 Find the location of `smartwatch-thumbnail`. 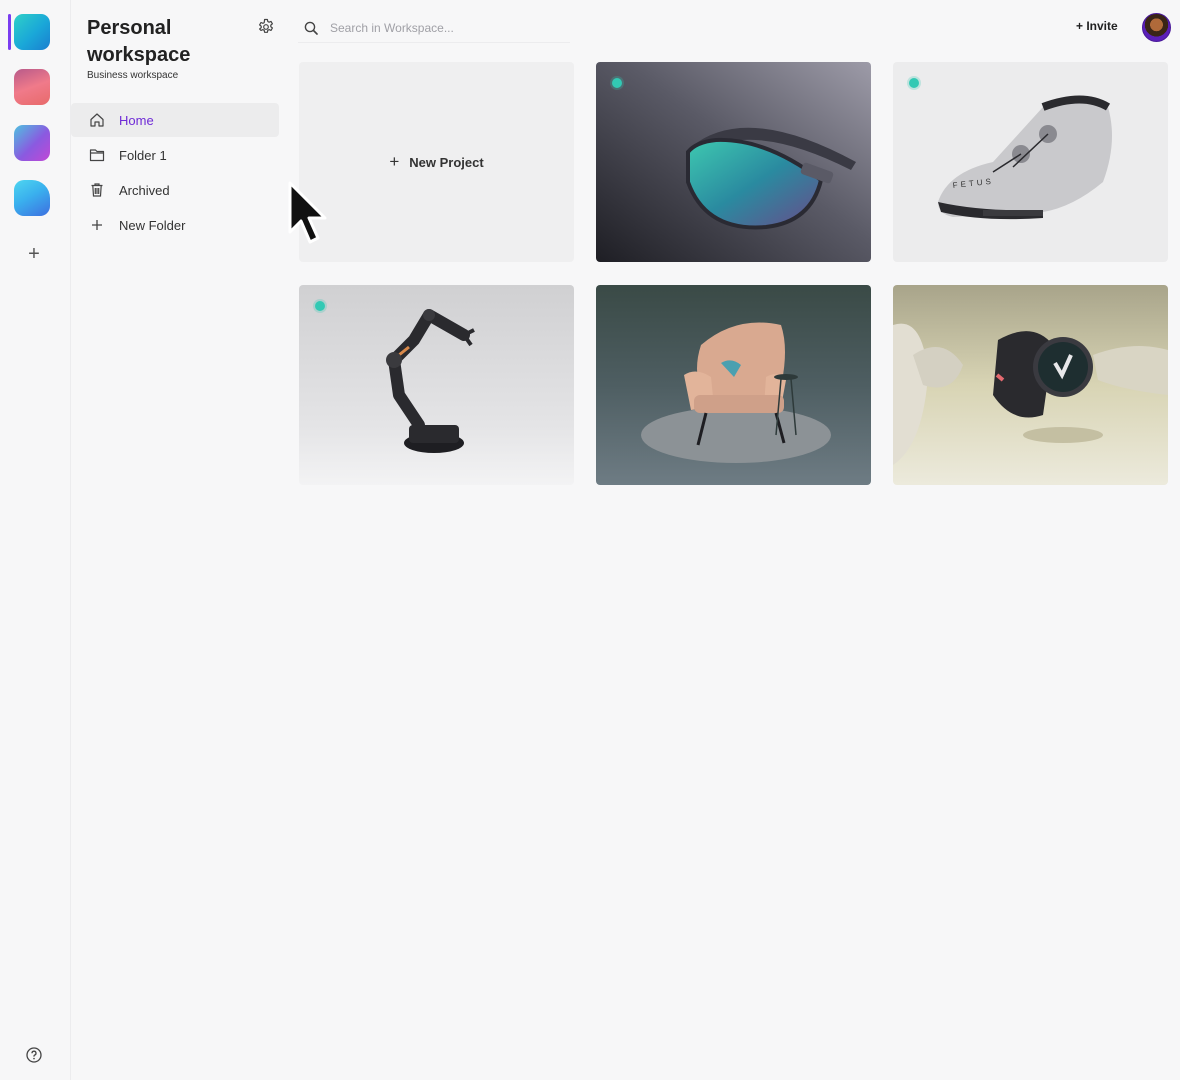

smartwatch-thumbnail is located at coordinates (1030, 385).